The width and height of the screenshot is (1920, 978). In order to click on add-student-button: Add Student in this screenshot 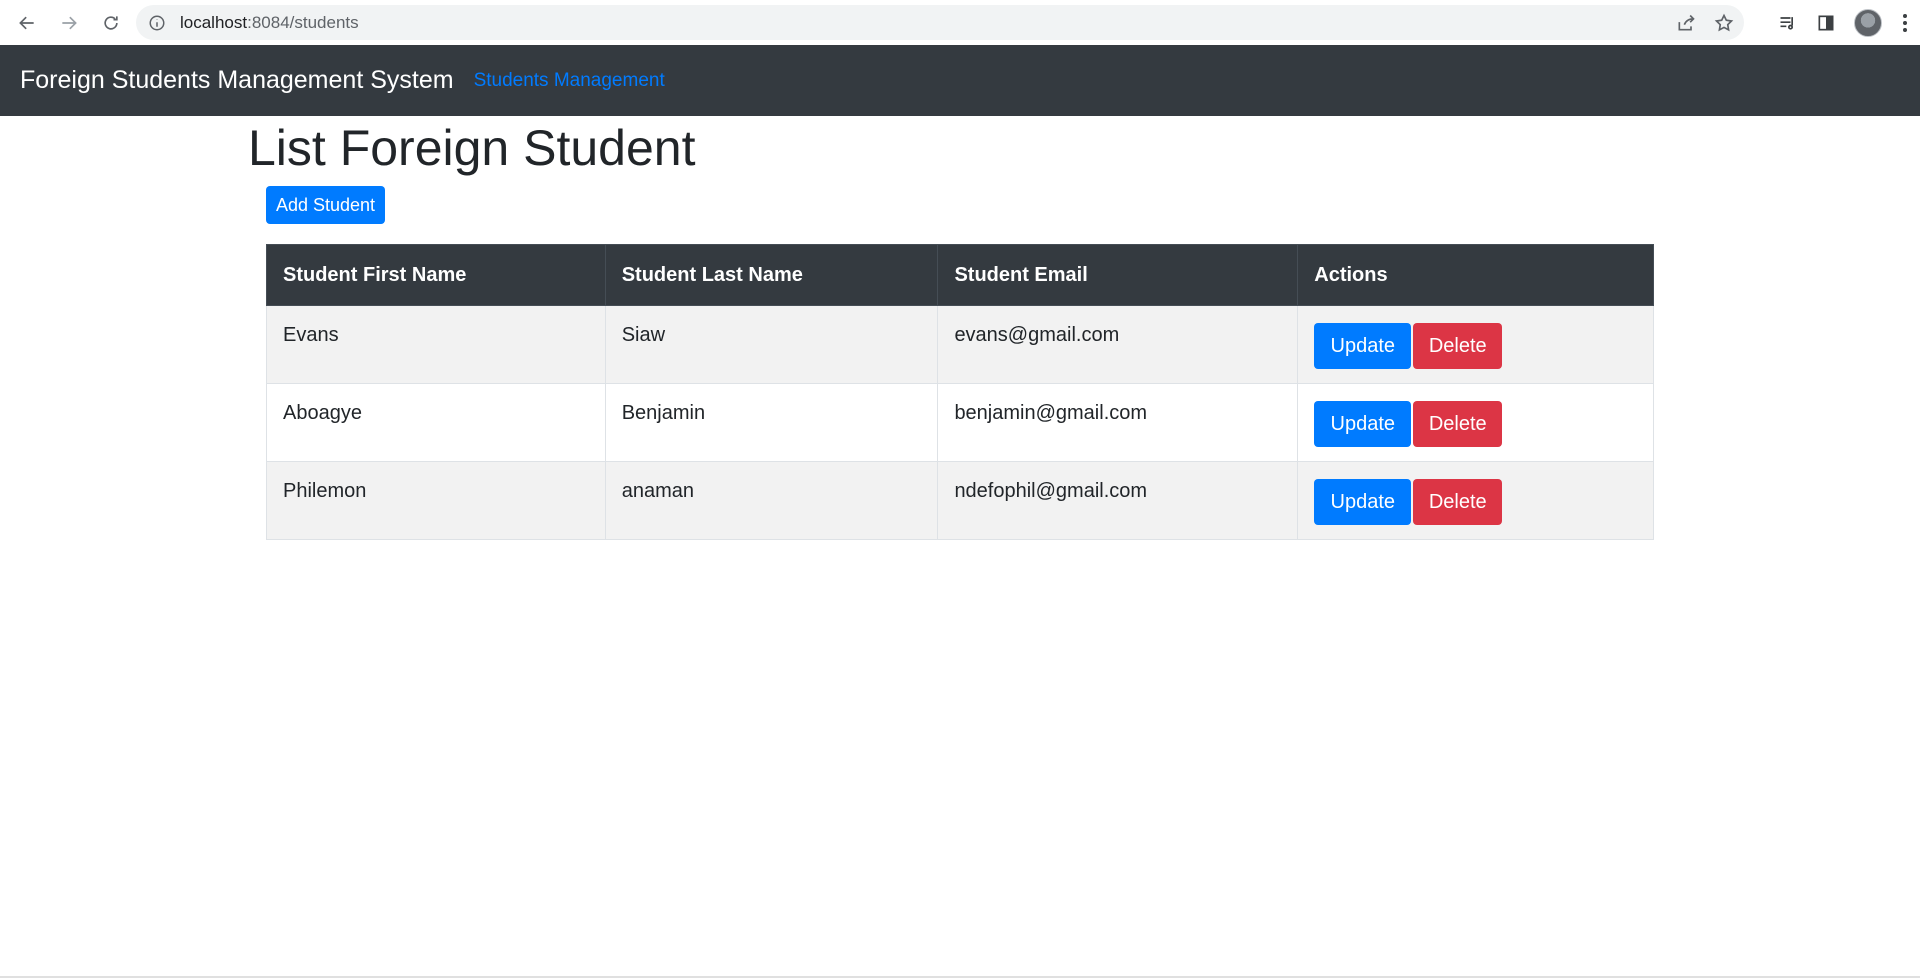, I will do `click(325, 205)`.